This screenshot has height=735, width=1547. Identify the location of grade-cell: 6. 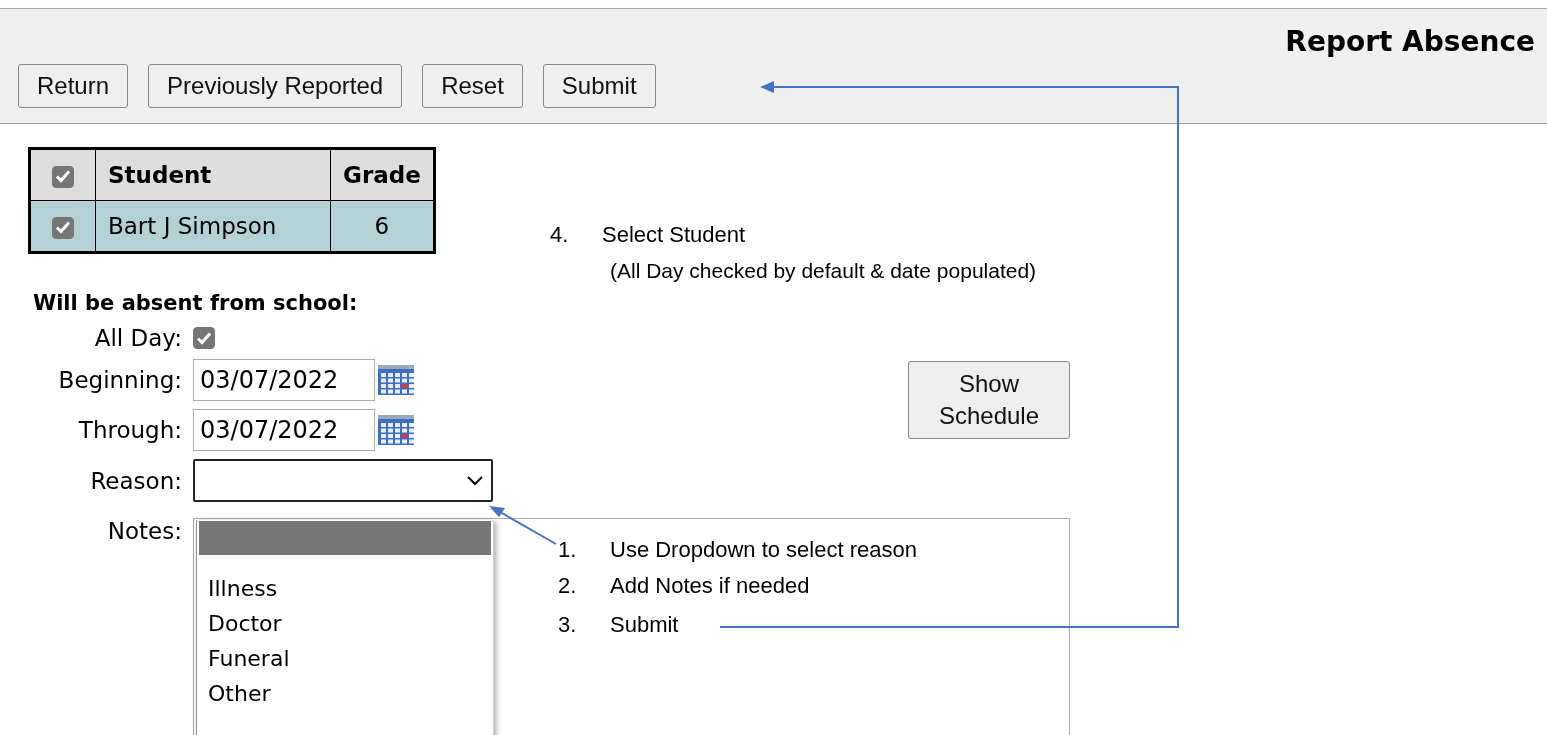
(382, 226).